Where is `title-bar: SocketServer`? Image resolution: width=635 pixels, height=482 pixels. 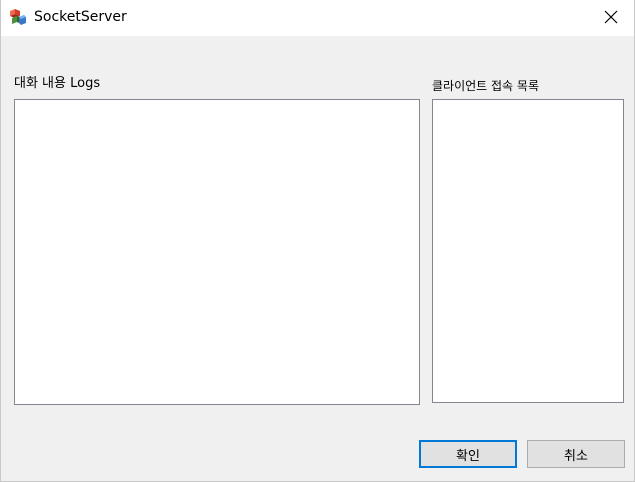 title-bar: SocketServer is located at coordinates (317, 18).